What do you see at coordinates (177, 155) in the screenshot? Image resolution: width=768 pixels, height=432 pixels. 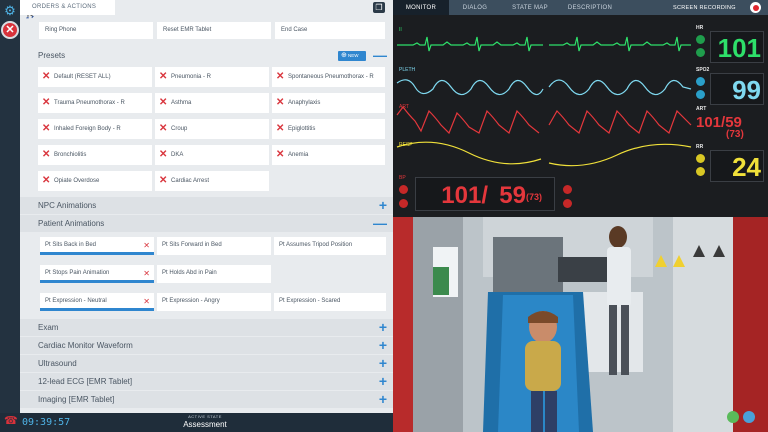 I see `preset-label: DKA` at bounding box center [177, 155].